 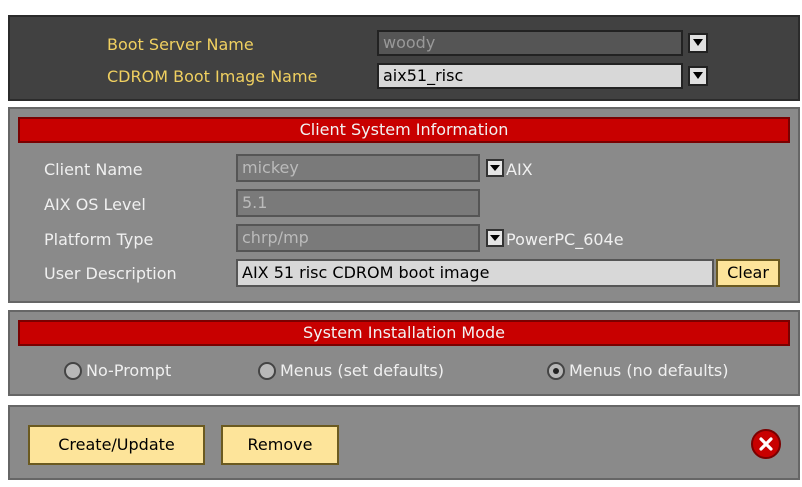 What do you see at coordinates (116, 445) in the screenshot?
I see `create-update-button: Create/Update` at bounding box center [116, 445].